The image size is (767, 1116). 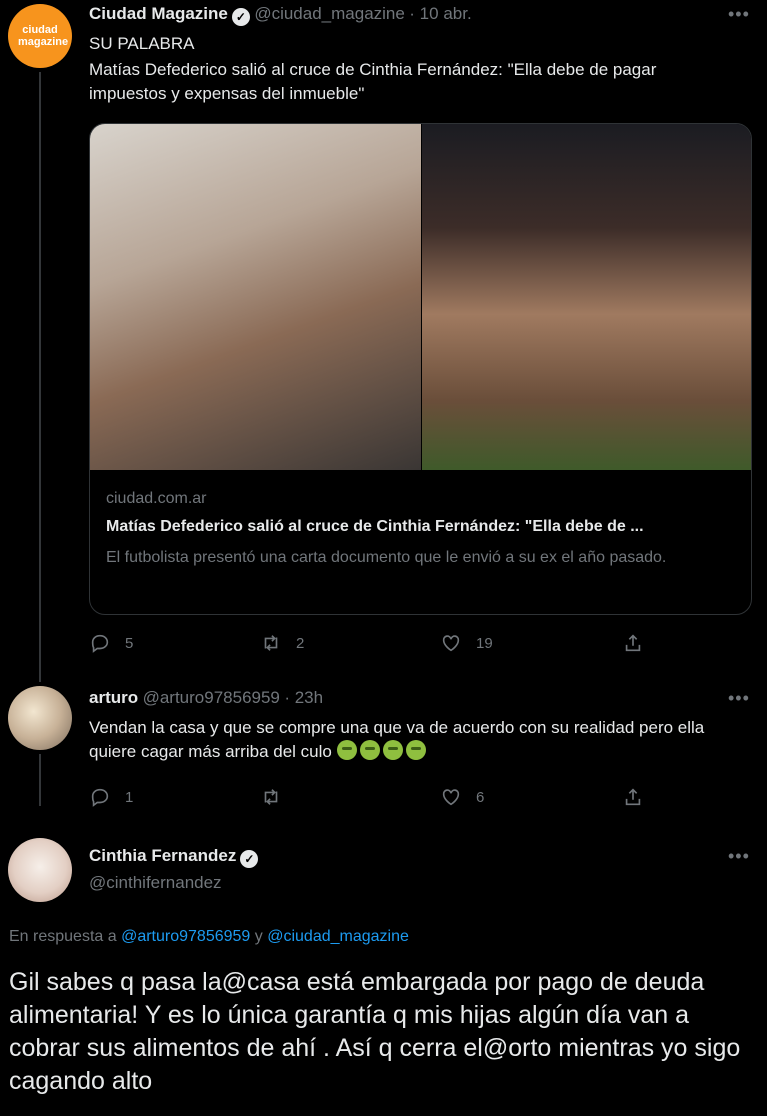 I want to click on author-handle: @ciudad_magazine, so click(x=329, y=13).